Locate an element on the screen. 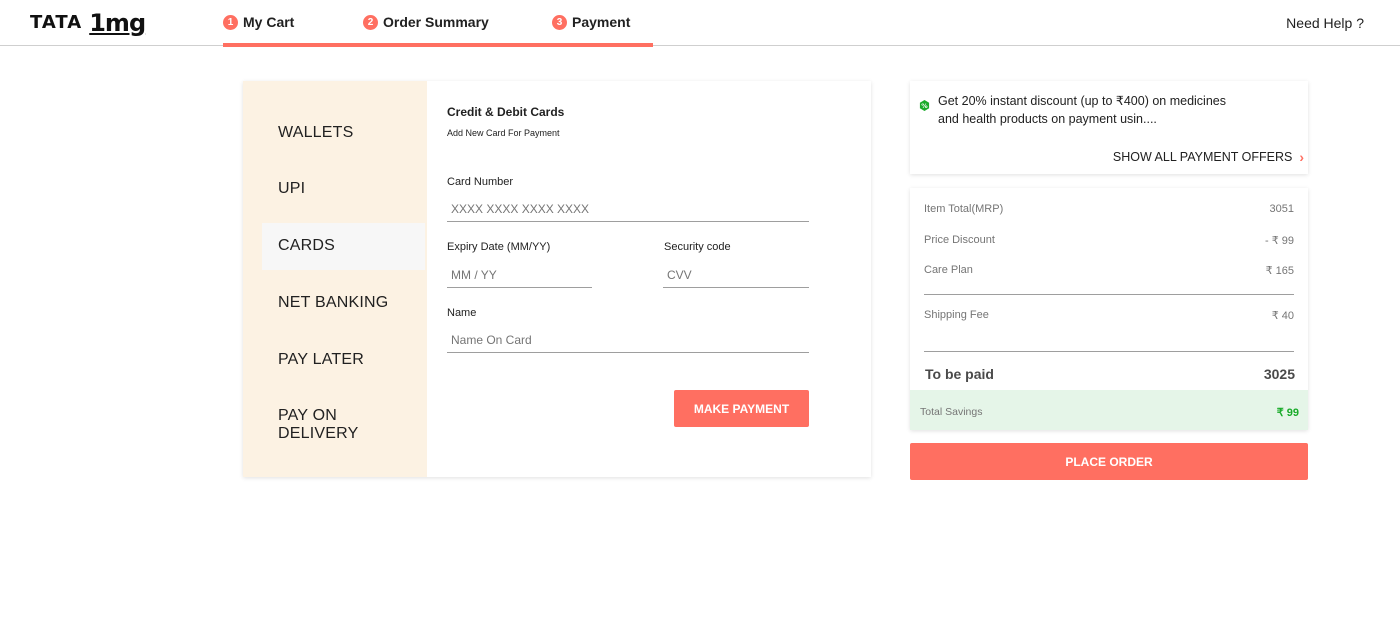  make-payment-button: MAKE PAYMENT is located at coordinates (741, 408).